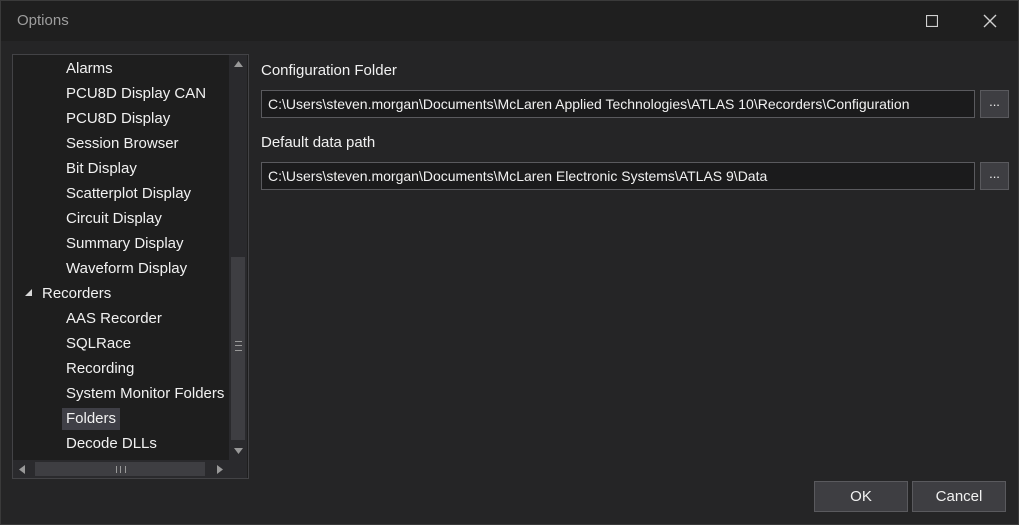 The width and height of the screenshot is (1019, 525). What do you see at coordinates (89, 69) in the screenshot?
I see `tree-item: Alarms` at bounding box center [89, 69].